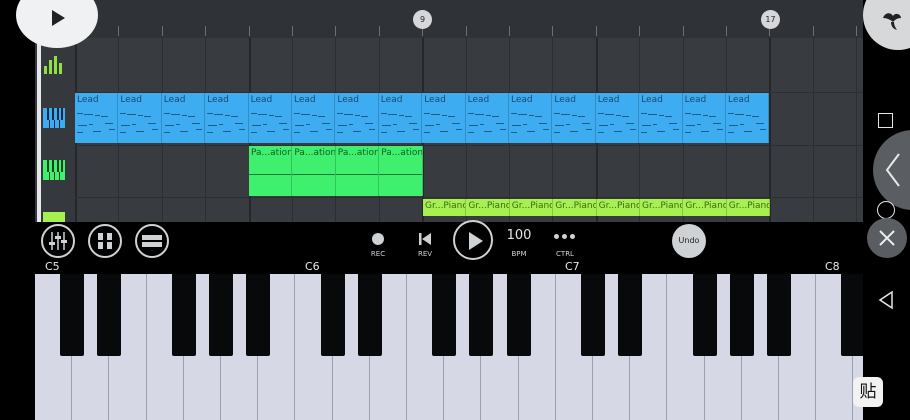  What do you see at coordinates (868, 392) in the screenshot?
I see `paste-button: 贴` at bounding box center [868, 392].